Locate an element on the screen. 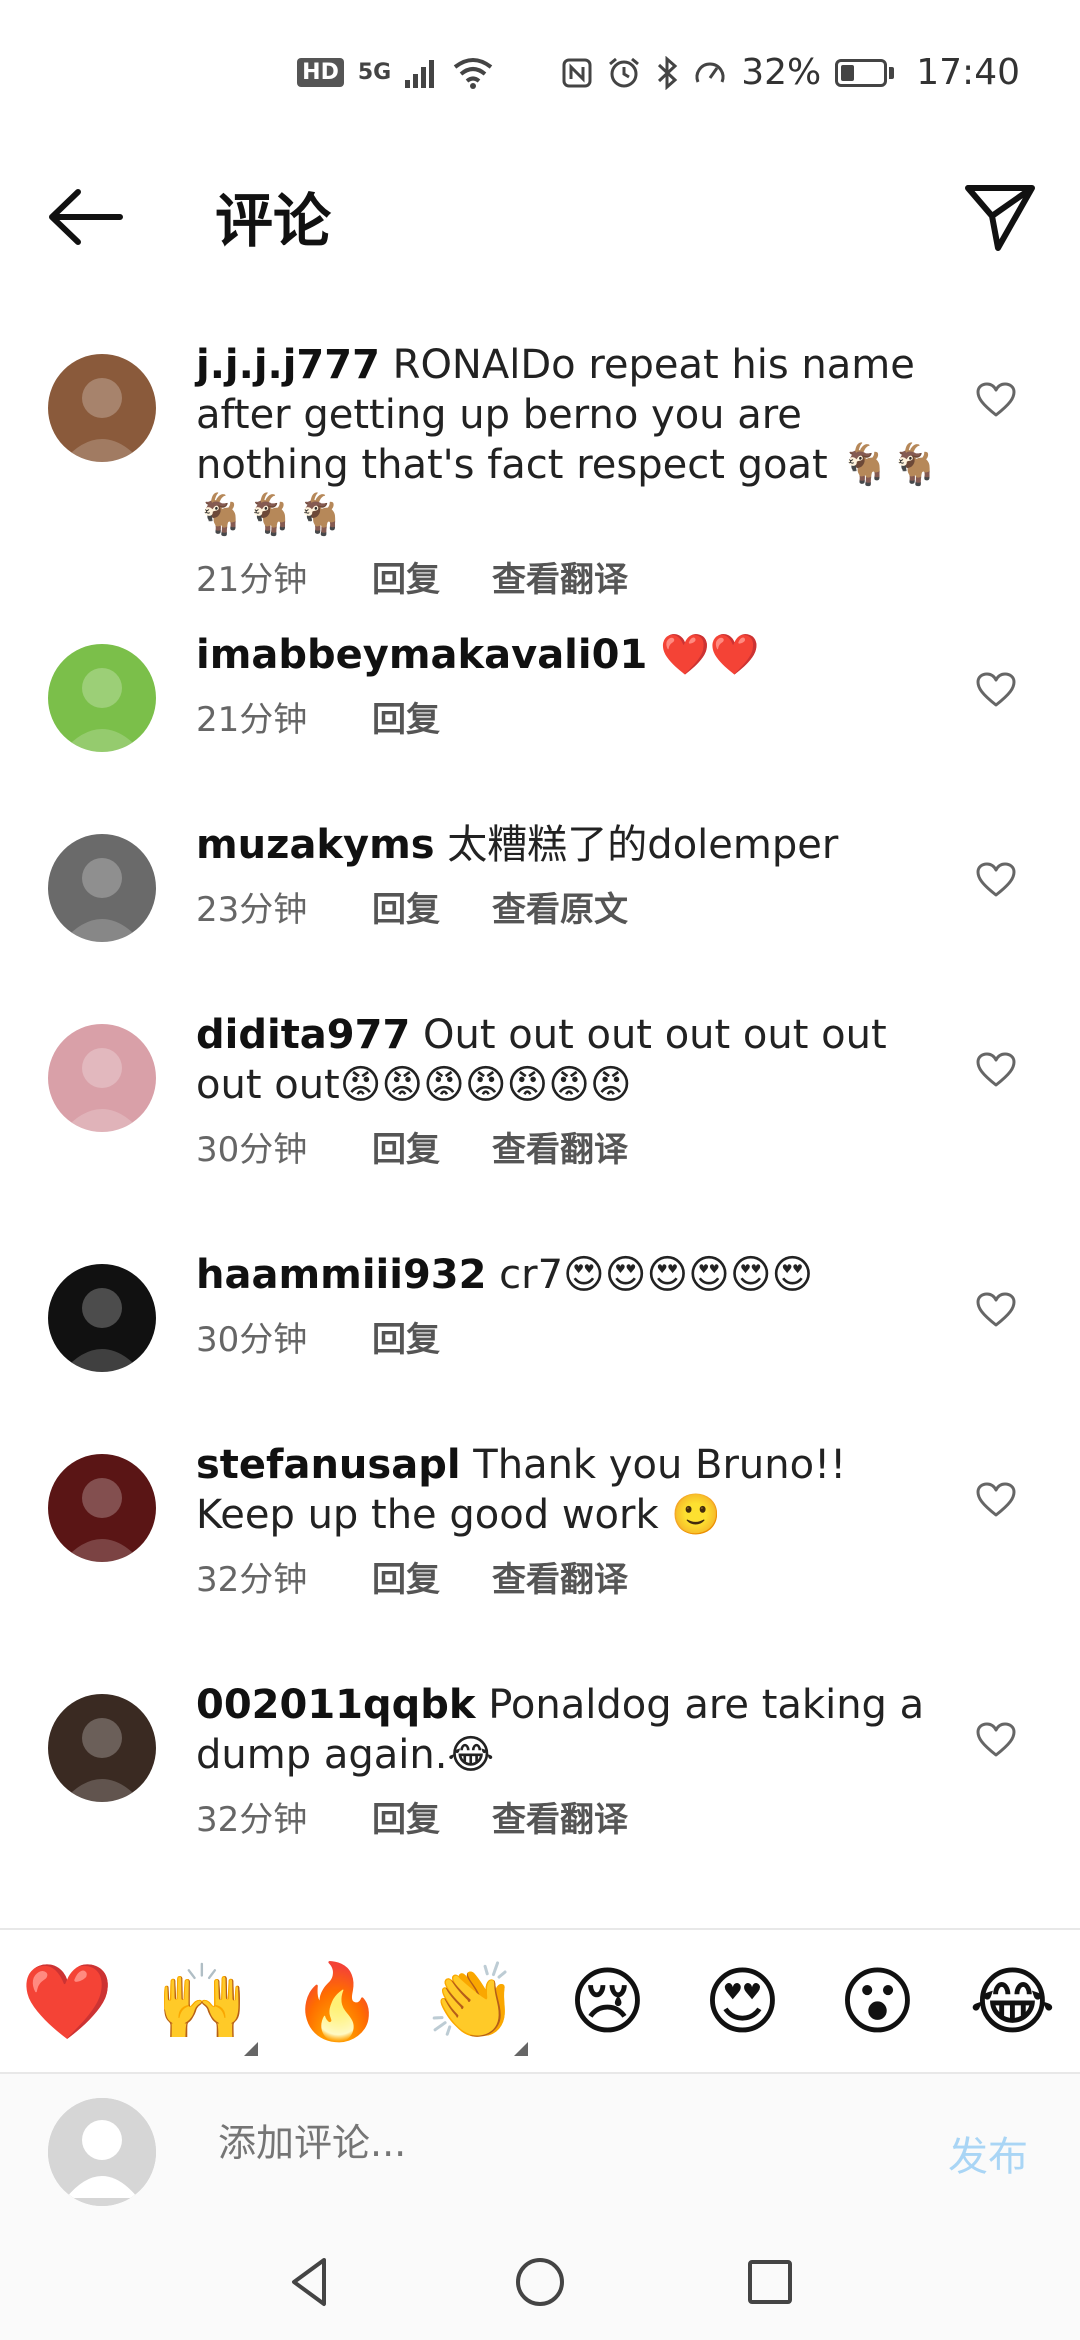 This screenshot has height=2340, width=1080. reaction-emoji: 🔥 is located at coordinates (337, 2002).